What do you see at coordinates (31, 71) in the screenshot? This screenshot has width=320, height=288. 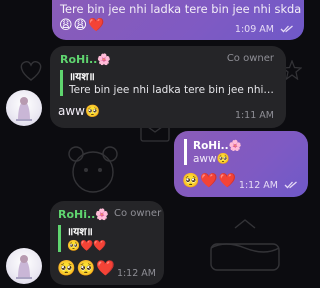 I see `heart-doodle-icon` at bounding box center [31, 71].